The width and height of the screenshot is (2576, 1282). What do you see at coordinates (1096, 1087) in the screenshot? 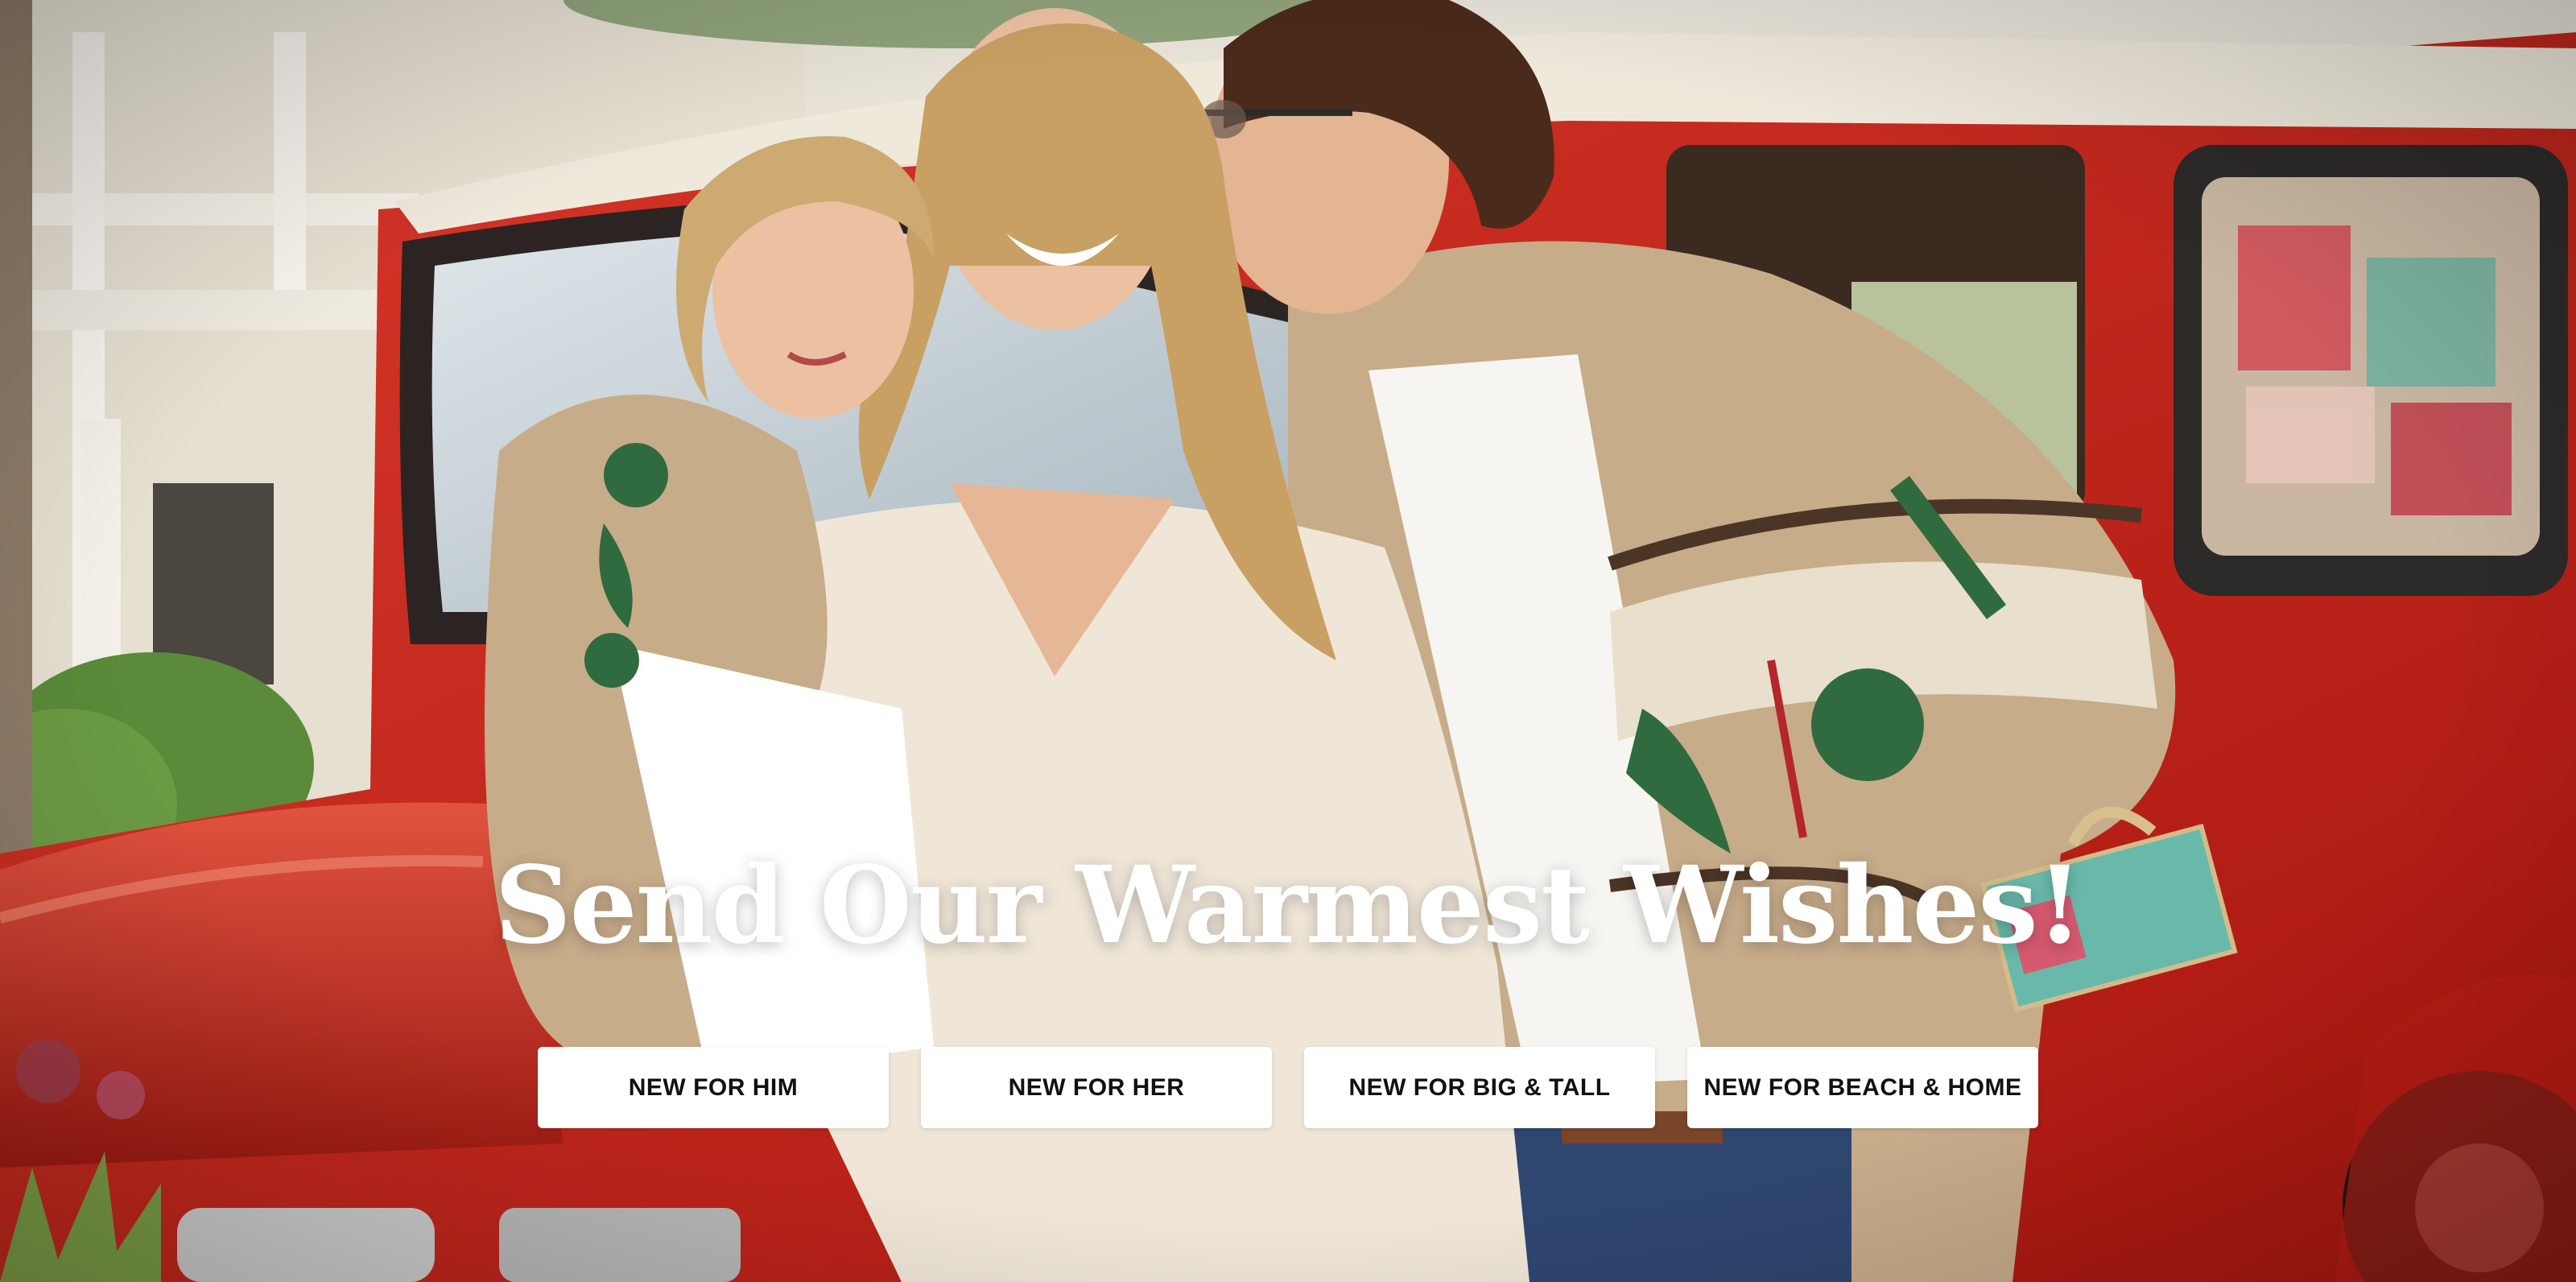
I see `new-for-her-button: NEW FOR HER` at bounding box center [1096, 1087].